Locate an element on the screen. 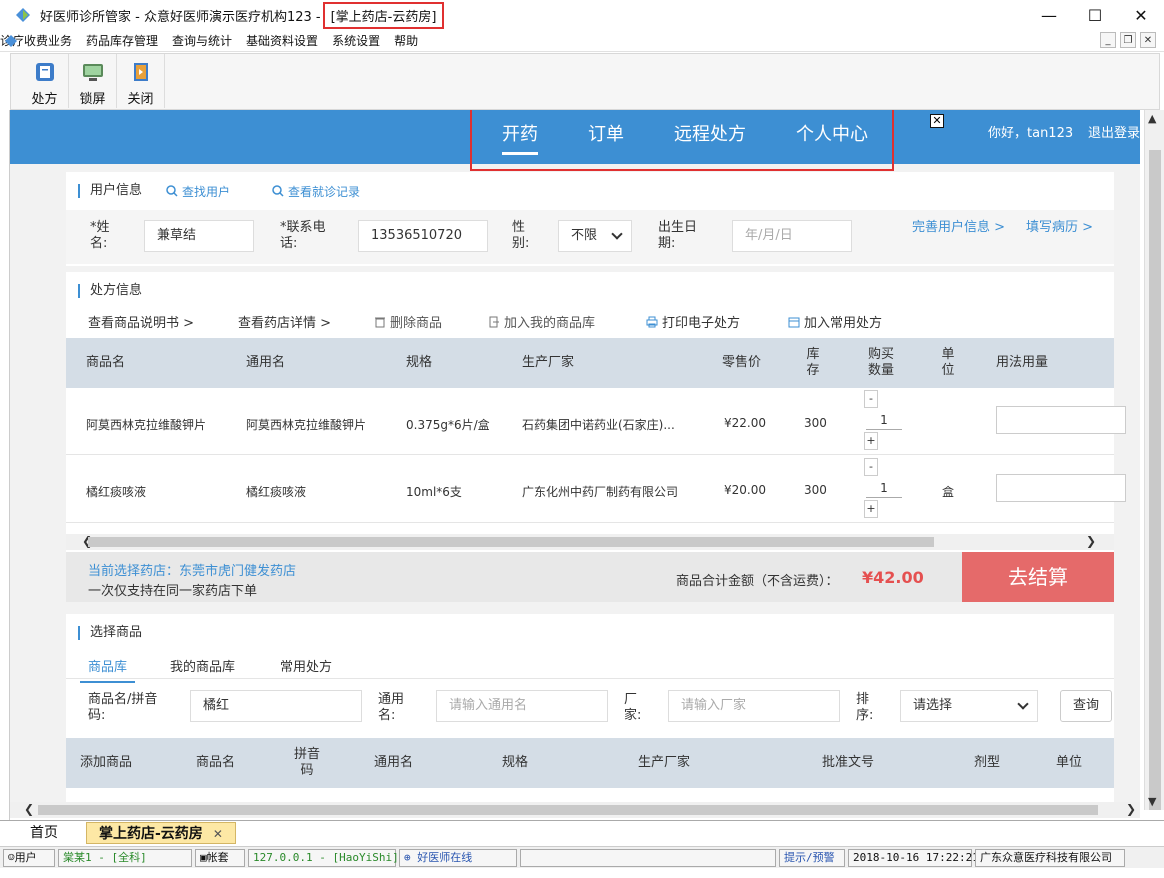 The image size is (1164, 878). page-vscroll: ▲ ▼ is located at coordinates (1154, 460).